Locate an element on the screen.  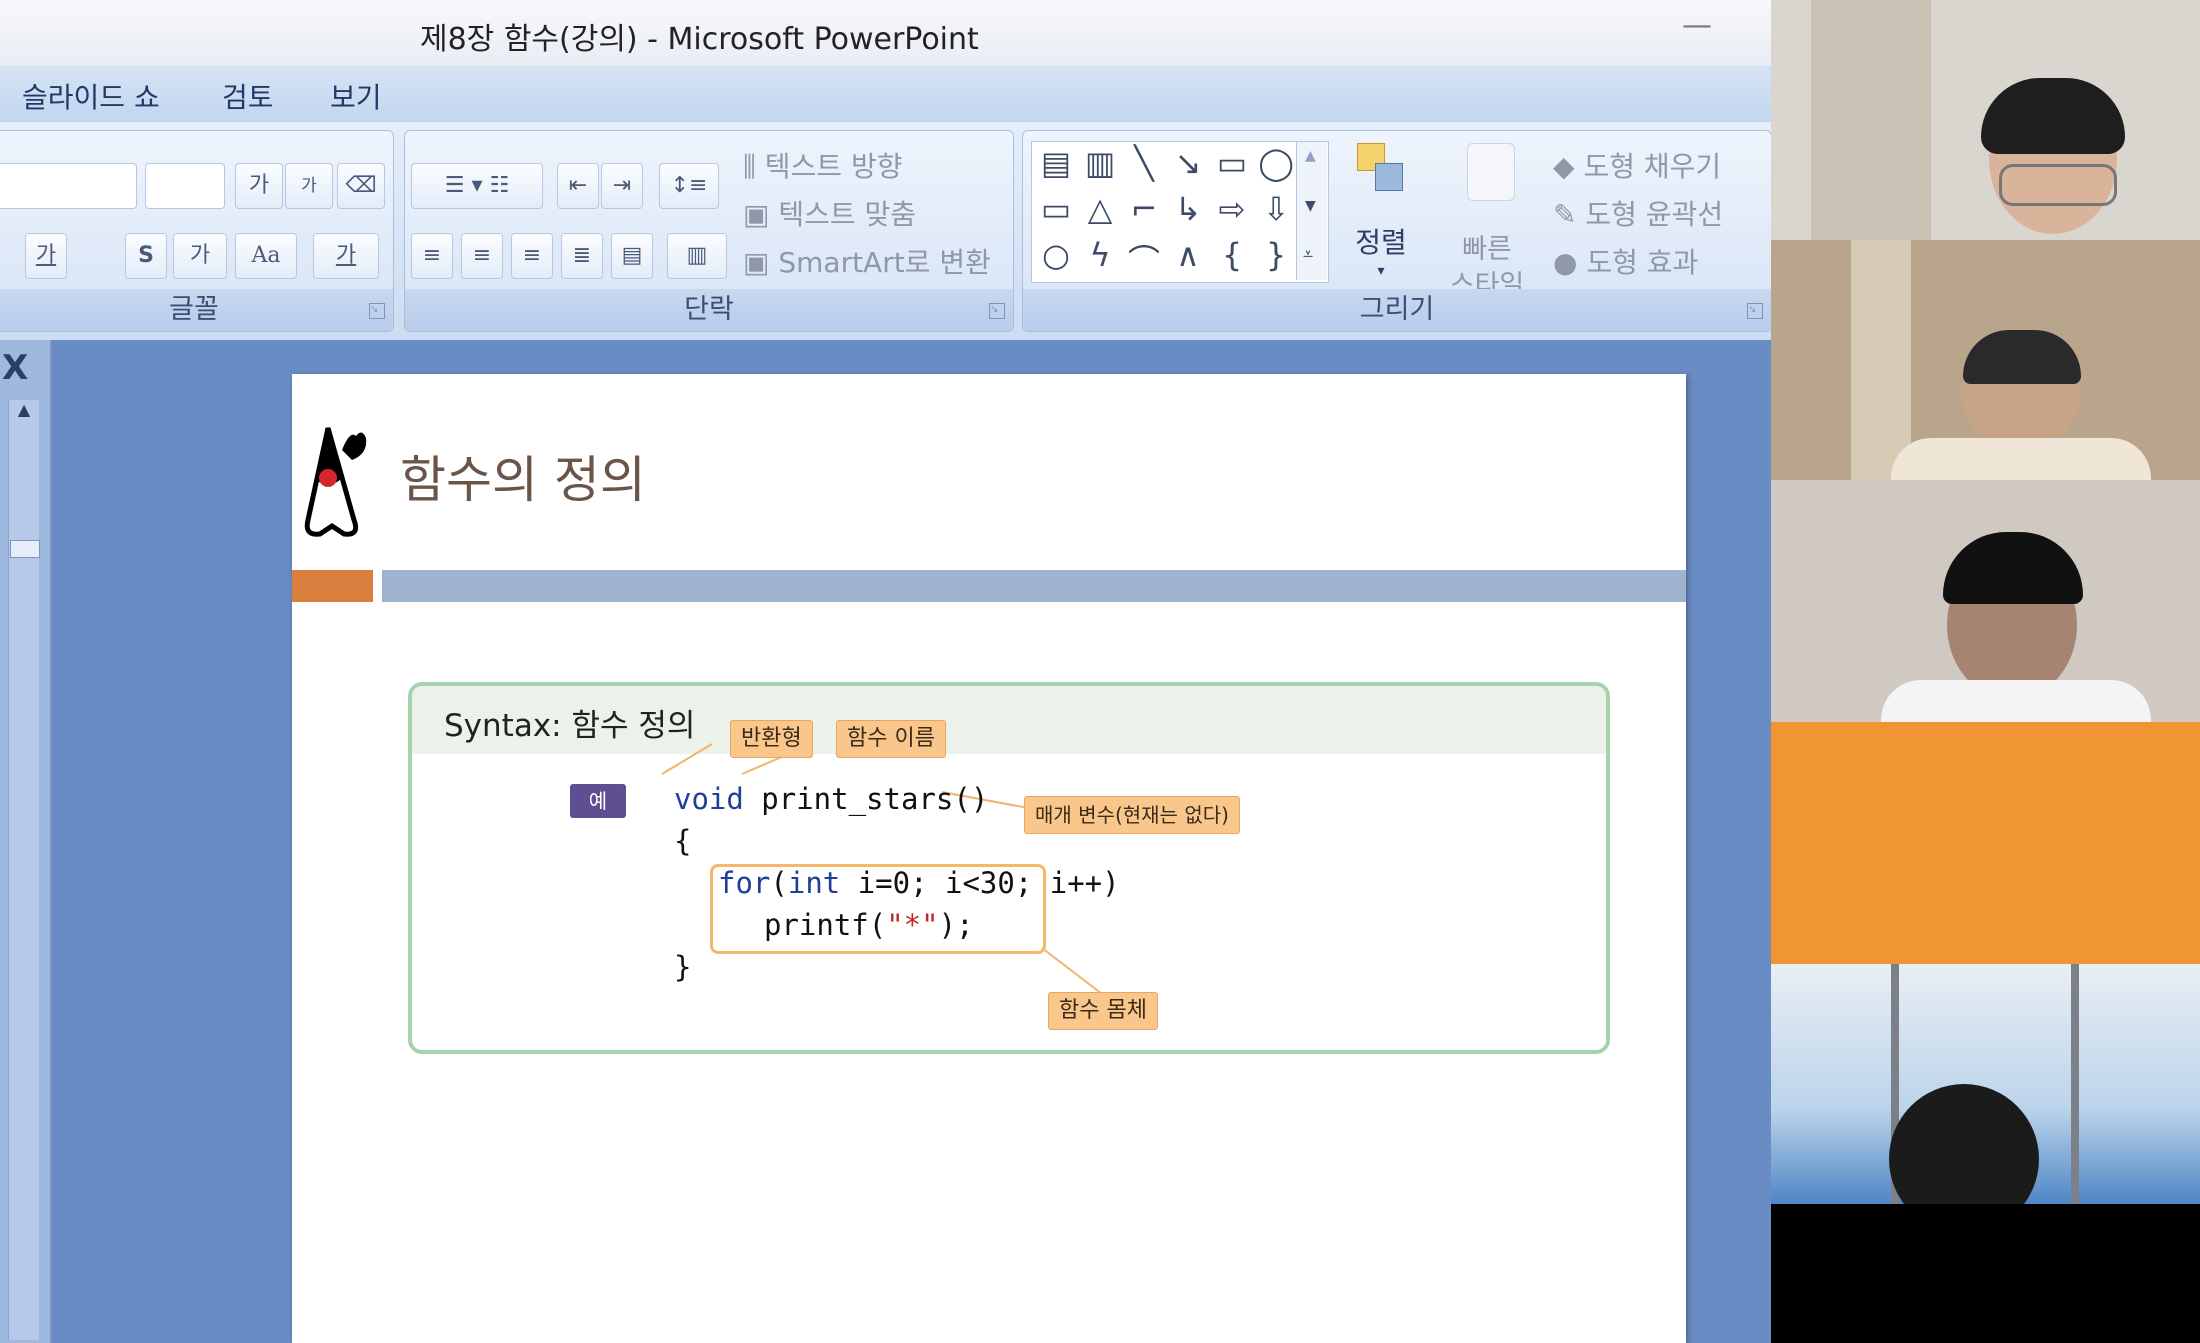
callout-function-name: 함수 이름 is located at coordinates (891, 739).